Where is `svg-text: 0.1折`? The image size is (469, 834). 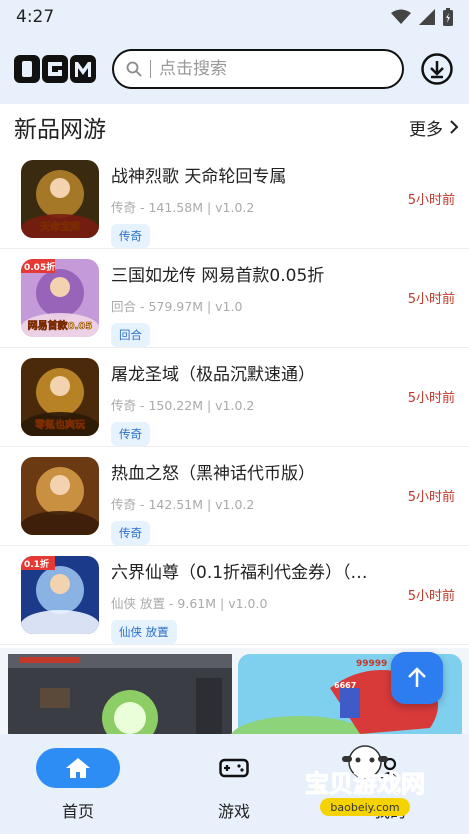
svg-text: 0.1折 is located at coordinates (36, 564).